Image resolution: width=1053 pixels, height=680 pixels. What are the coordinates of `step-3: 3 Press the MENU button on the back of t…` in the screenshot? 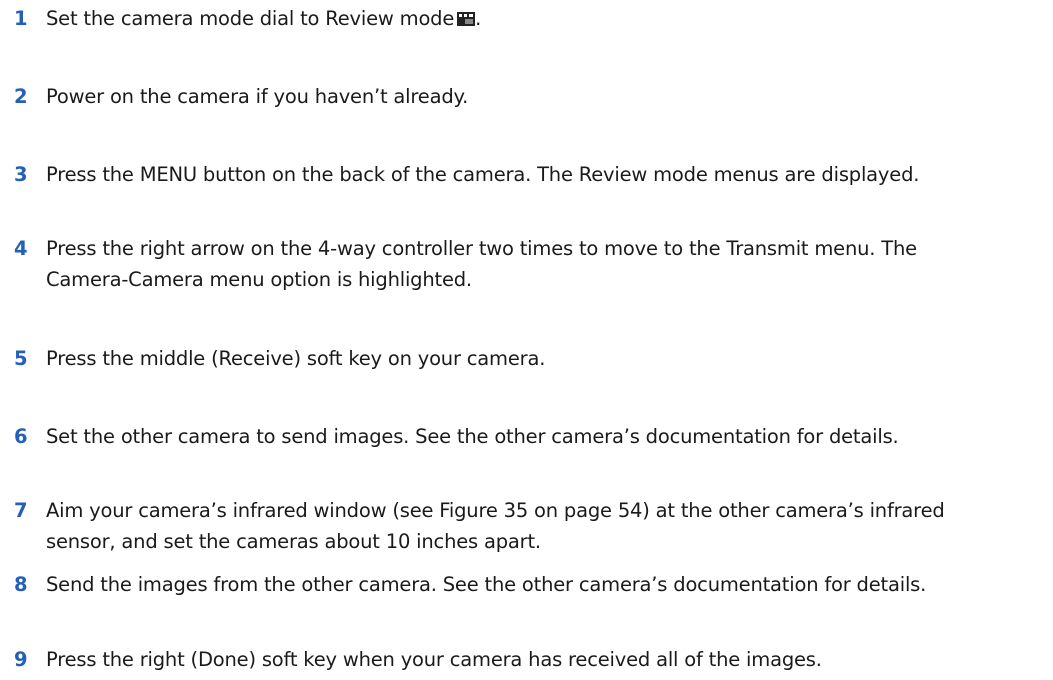 It's located at (529, 174).